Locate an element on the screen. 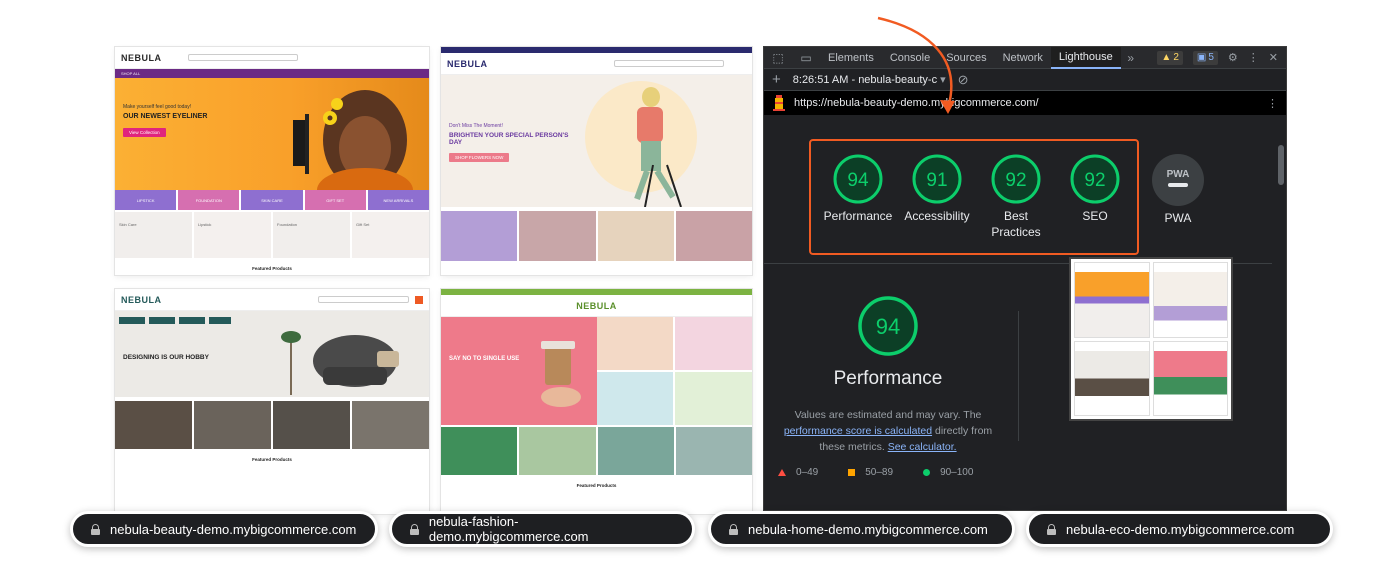 This screenshot has width=1400, height=580. kebab-menu-icon: ⋮ is located at coordinates (1253, 57).